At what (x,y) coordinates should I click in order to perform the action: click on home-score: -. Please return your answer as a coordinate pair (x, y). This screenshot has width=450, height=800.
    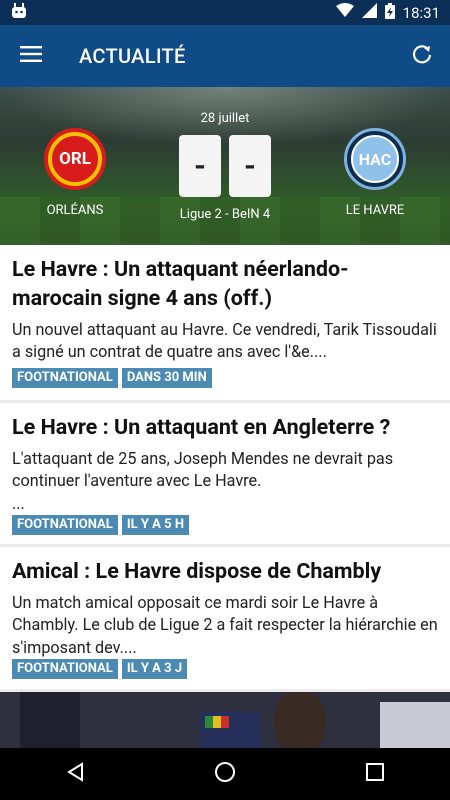
    Looking at the image, I should click on (200, 166).